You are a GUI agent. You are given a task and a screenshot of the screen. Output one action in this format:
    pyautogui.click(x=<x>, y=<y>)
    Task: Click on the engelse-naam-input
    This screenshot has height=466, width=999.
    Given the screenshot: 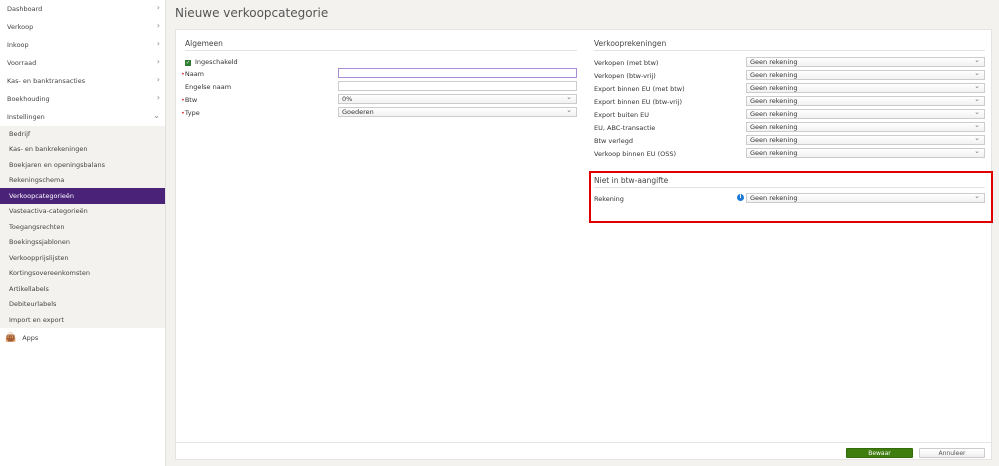 What is the action you would take?
    pyautogui.click(x=457, y=86)
    